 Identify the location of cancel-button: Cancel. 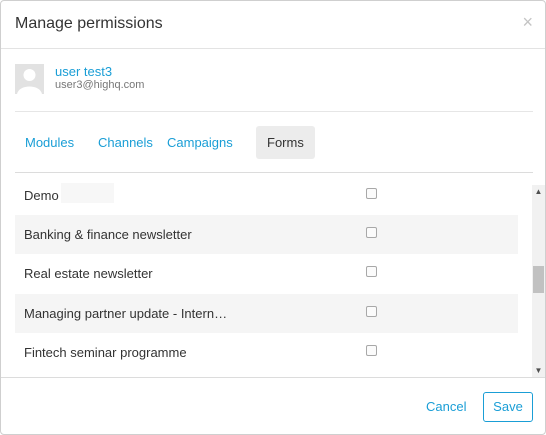
(446, 407).